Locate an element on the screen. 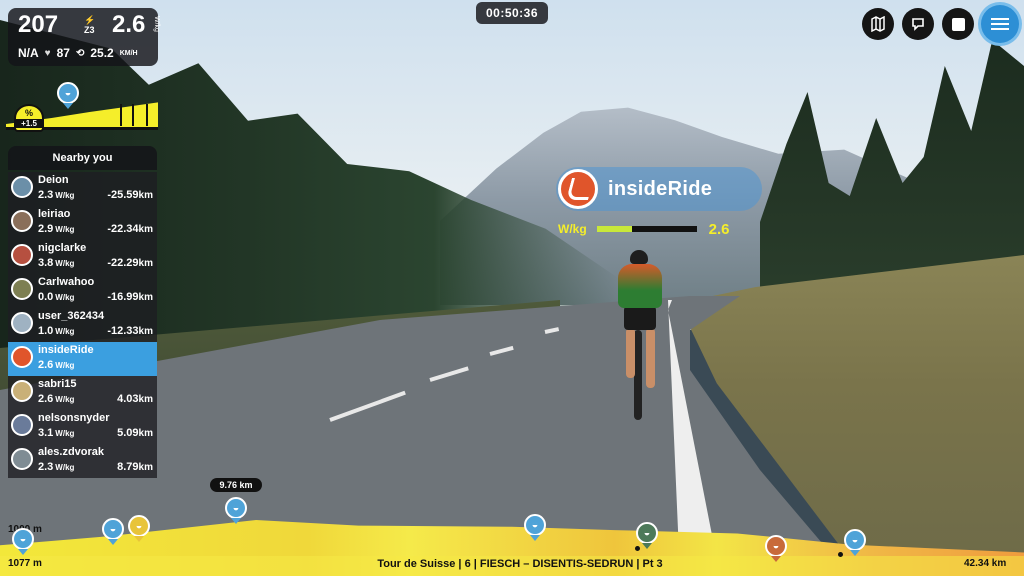 This screenshot has height=576, width=1024. rider-name: leiriao is located at coordinates (54, 214).